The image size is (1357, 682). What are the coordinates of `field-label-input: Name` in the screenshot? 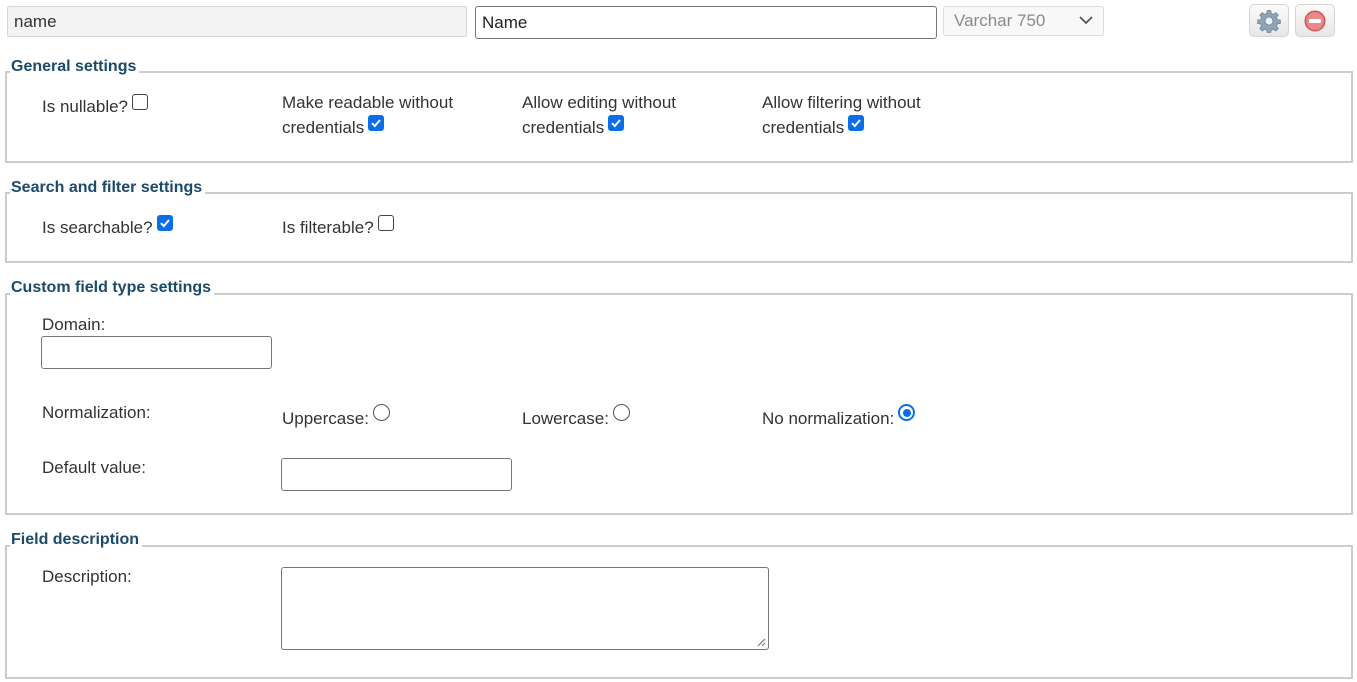 It's located at (706, 22).